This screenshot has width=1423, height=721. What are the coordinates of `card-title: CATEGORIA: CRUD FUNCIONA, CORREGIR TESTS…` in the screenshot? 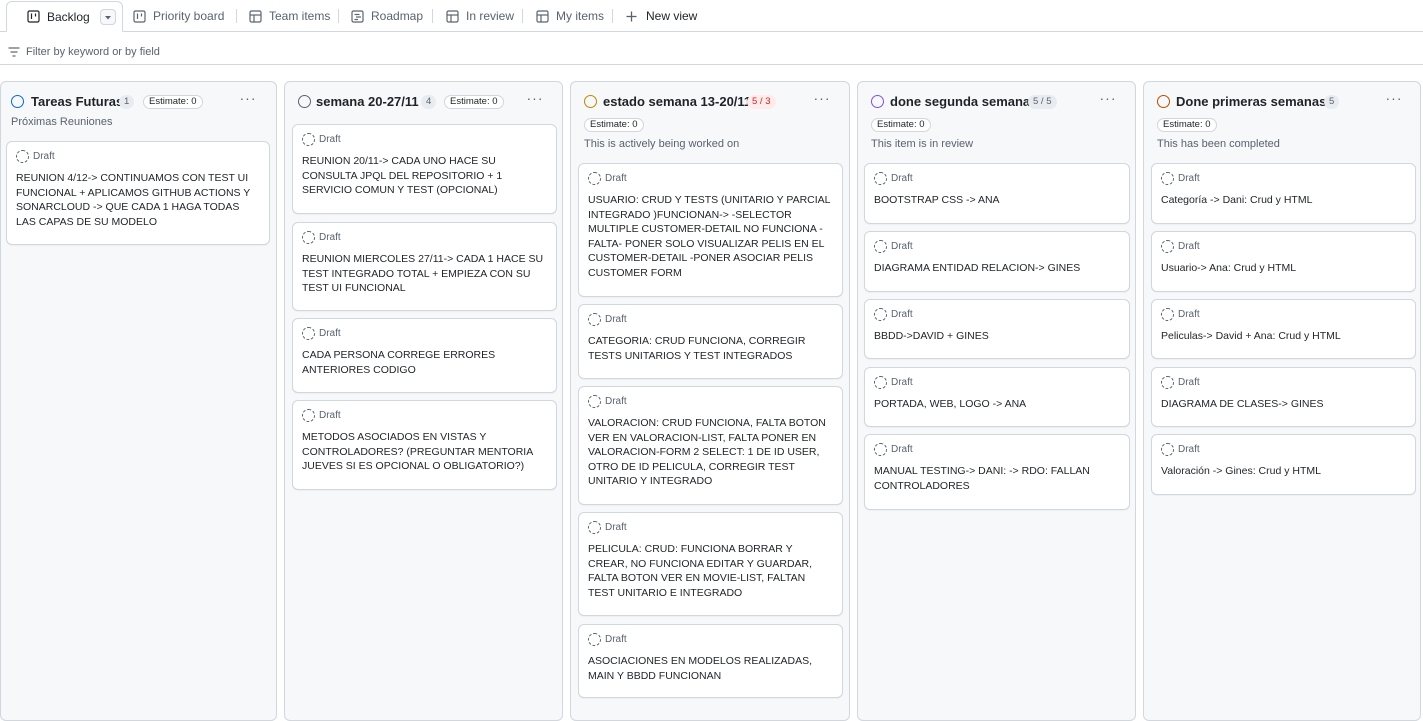 It's located at (697, 348).